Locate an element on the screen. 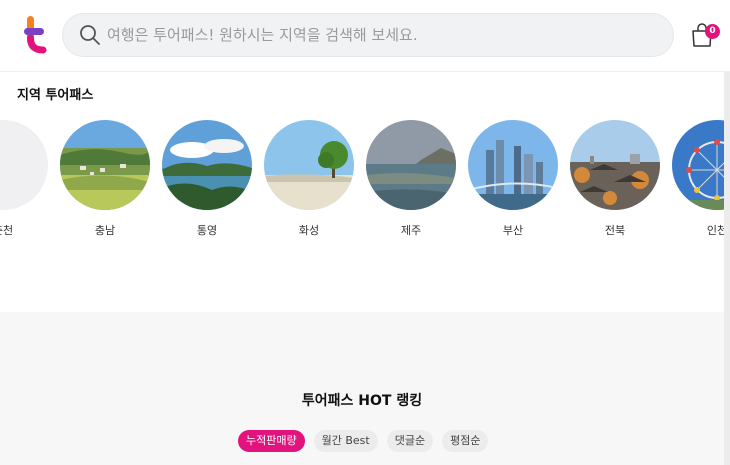 This screenshot has width=730, height=465. ranking-title: 투어패스 HOT 랭킹 is located at coordinates (362, 401).